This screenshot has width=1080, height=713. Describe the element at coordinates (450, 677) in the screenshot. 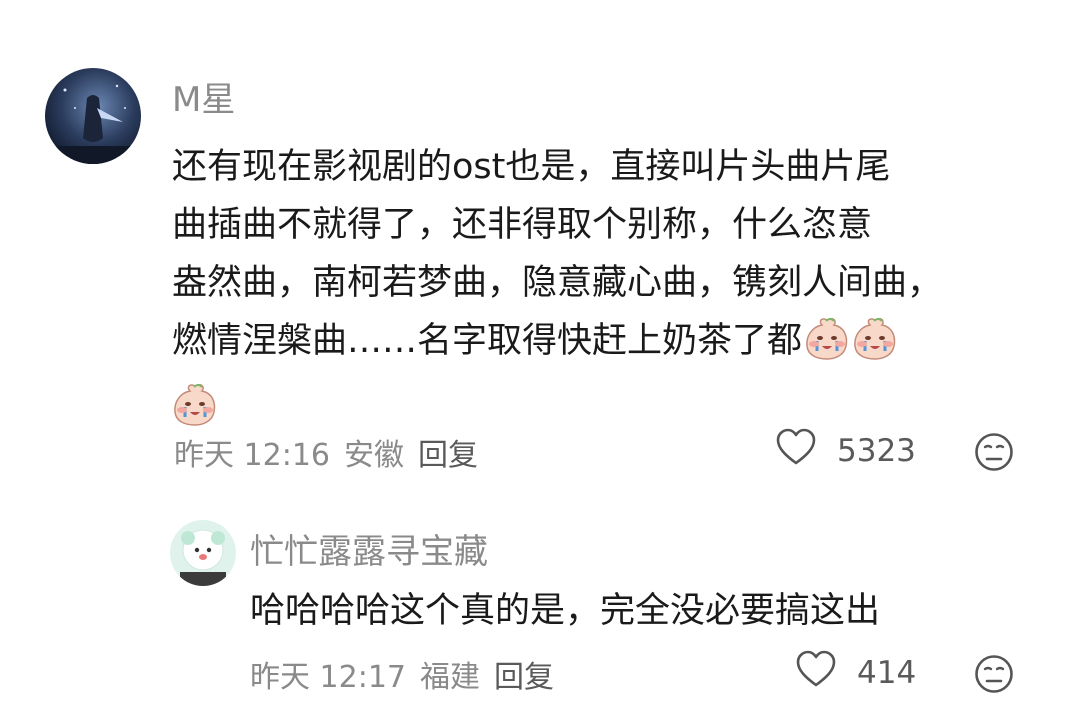

I see `comment-location: 福建` at that location.